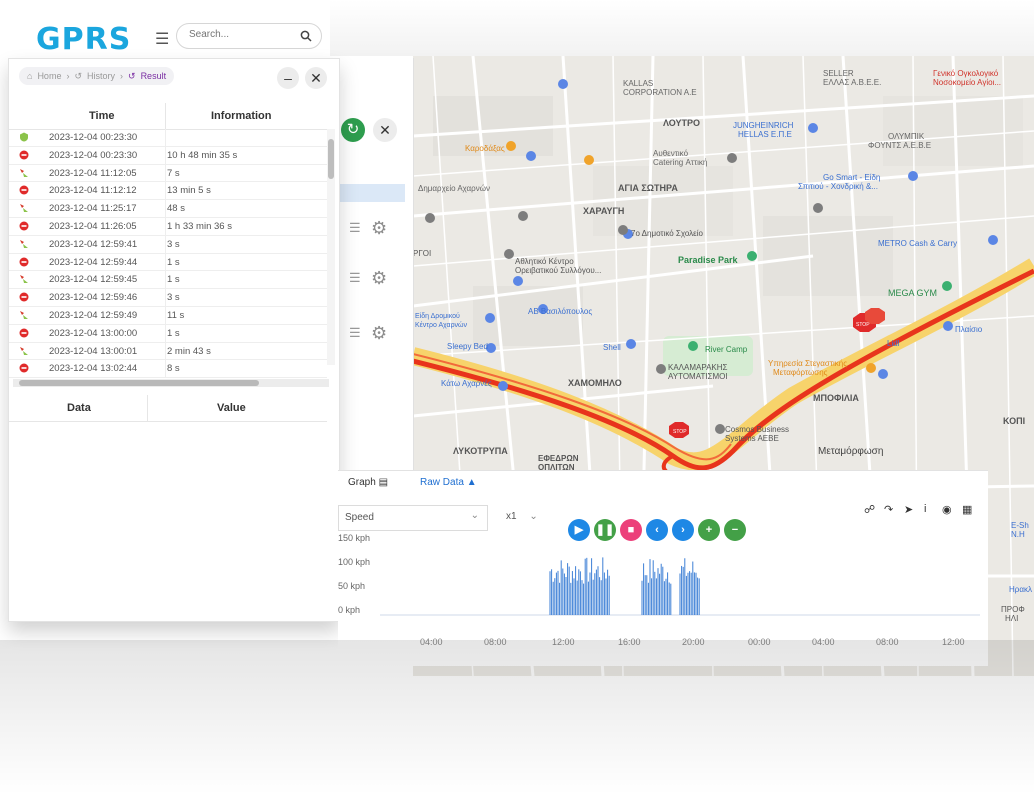 The height and width of the screenshot is (795, 1034). What do you see at coordinates (681, 123) in the screenshot?
I see `map-label: ΛΟΥΤΡΟ` at bounding box center [681, 123].